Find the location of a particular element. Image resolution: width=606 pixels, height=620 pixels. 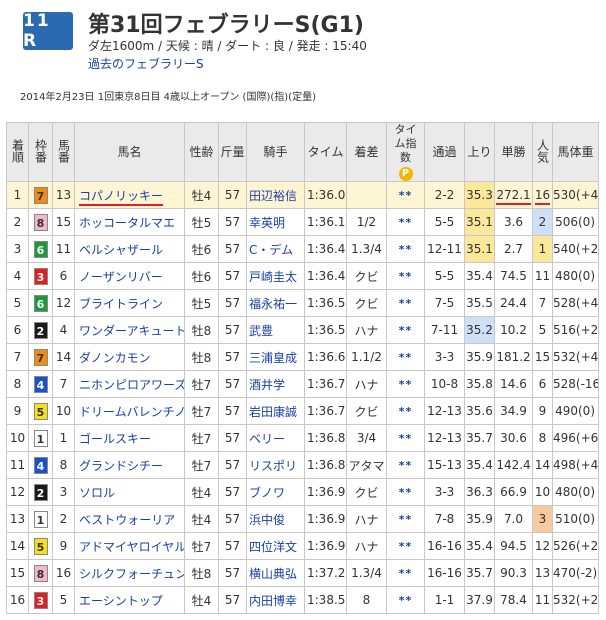

passing-cell: 12-13 is located at coordinates (444, 411).